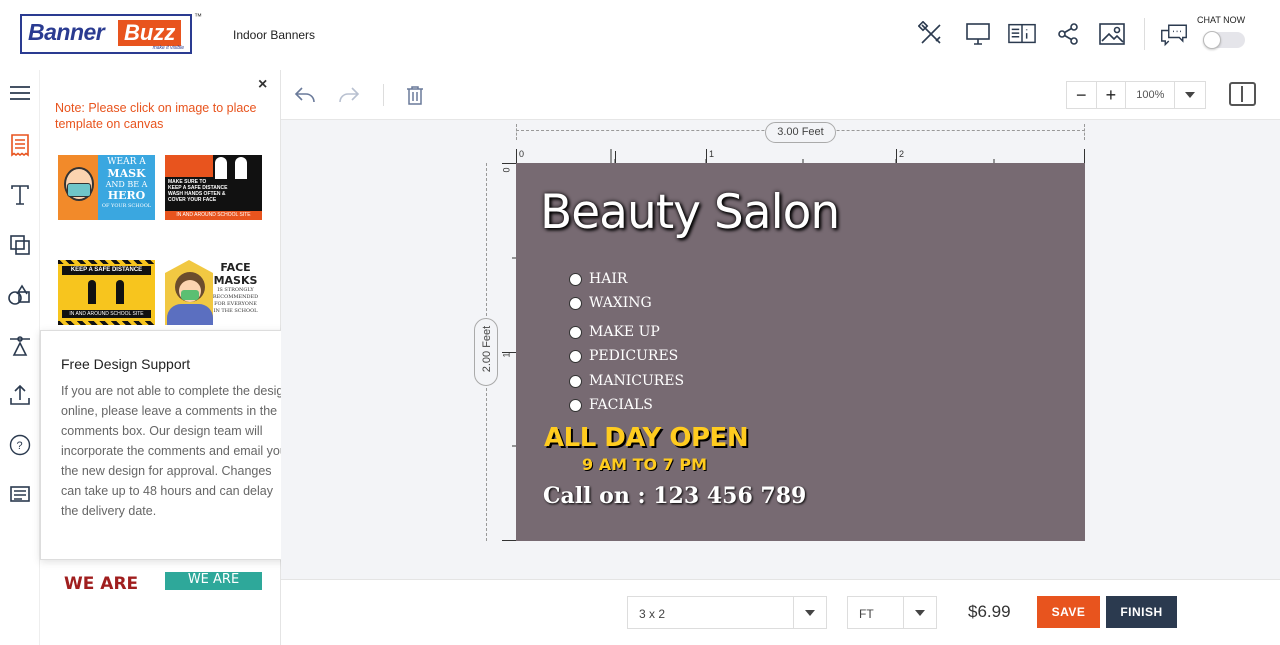  What do you see at coordinates (712, 154) in the screenshot?
I see `ruler-number: 1` at bounding box center [712, 154].